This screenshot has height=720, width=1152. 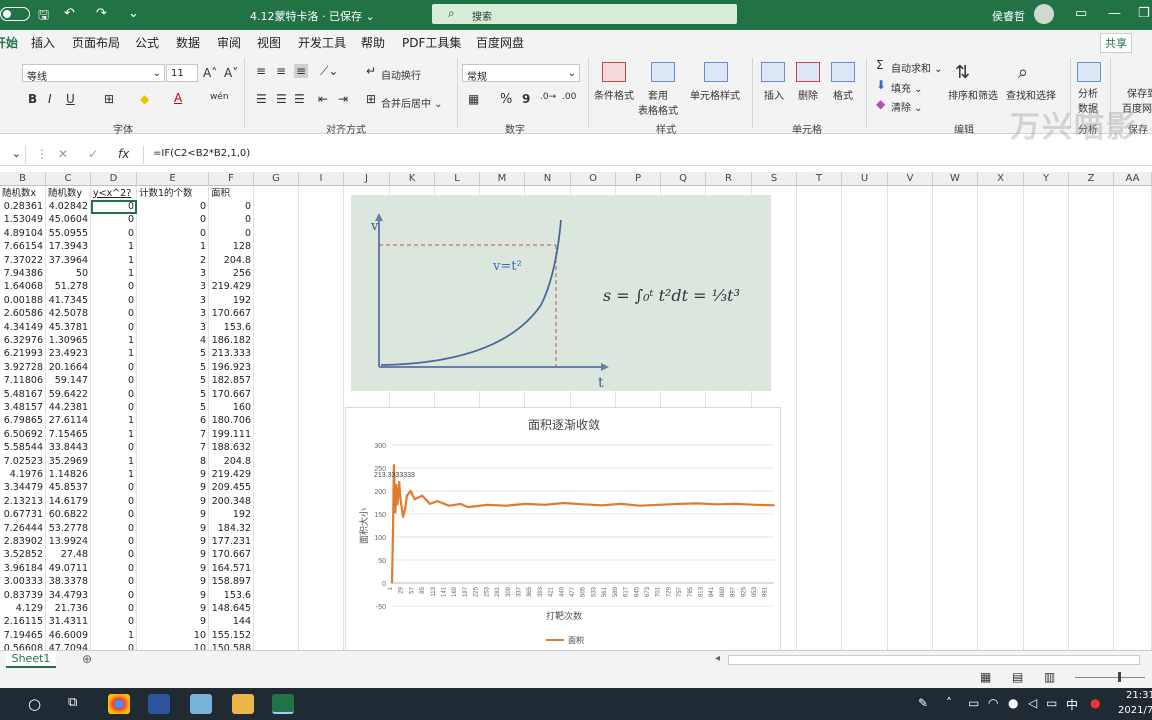 What do you see at coordinates (23, 367) in the screenshot?
I see `data-cell: 3.92728` at bounding box center [23, 367].